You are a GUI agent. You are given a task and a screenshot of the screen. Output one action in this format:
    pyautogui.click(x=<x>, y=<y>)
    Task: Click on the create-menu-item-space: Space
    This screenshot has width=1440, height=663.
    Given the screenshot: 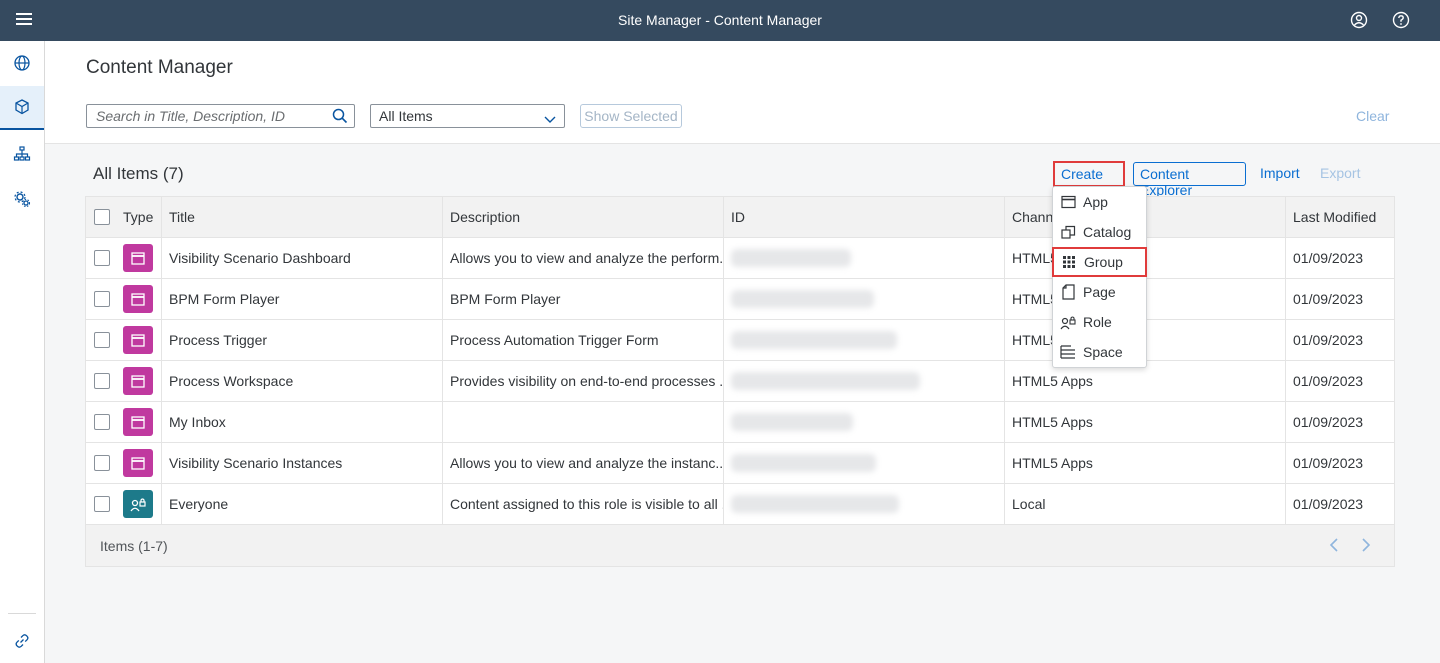 What is the action you would take?
    pyautogui.click(x=1099, y=352)
    